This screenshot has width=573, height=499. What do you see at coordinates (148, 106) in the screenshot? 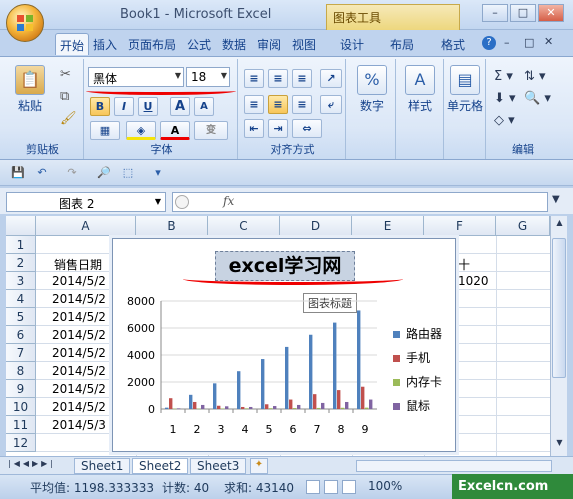
I see `underline-button: U` at bounding box center [148, 106].